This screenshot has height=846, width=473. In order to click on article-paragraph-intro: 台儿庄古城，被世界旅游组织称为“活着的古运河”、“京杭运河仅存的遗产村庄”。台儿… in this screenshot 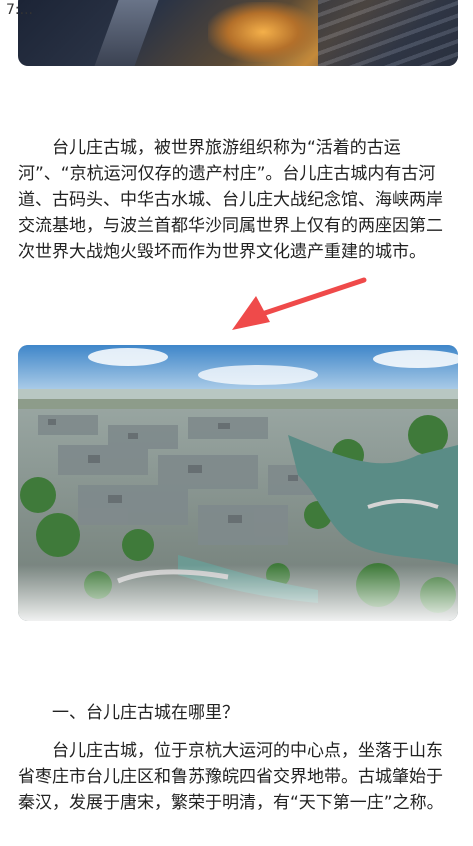, I will do `click(230, 200)`.